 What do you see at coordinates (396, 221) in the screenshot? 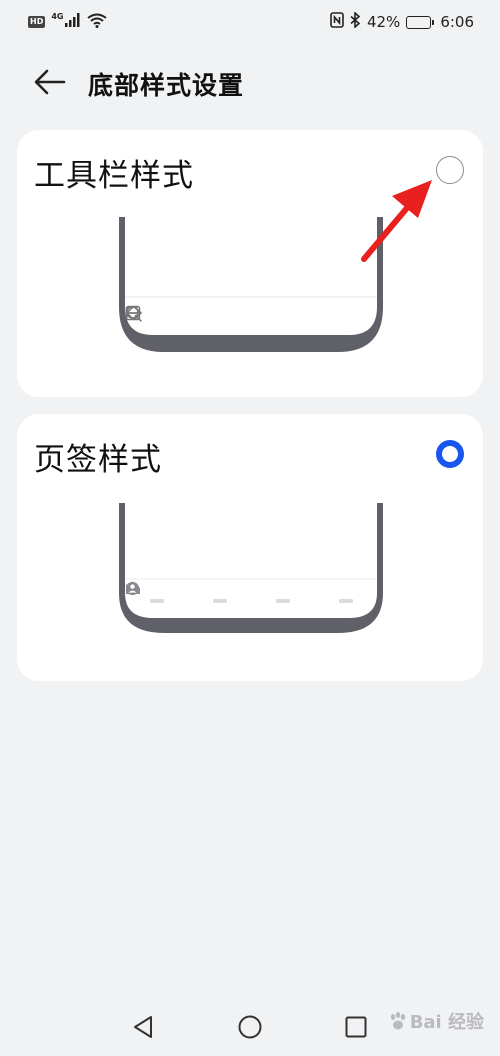
I see `red-arrow-icon` at bounding box center [396, 221].